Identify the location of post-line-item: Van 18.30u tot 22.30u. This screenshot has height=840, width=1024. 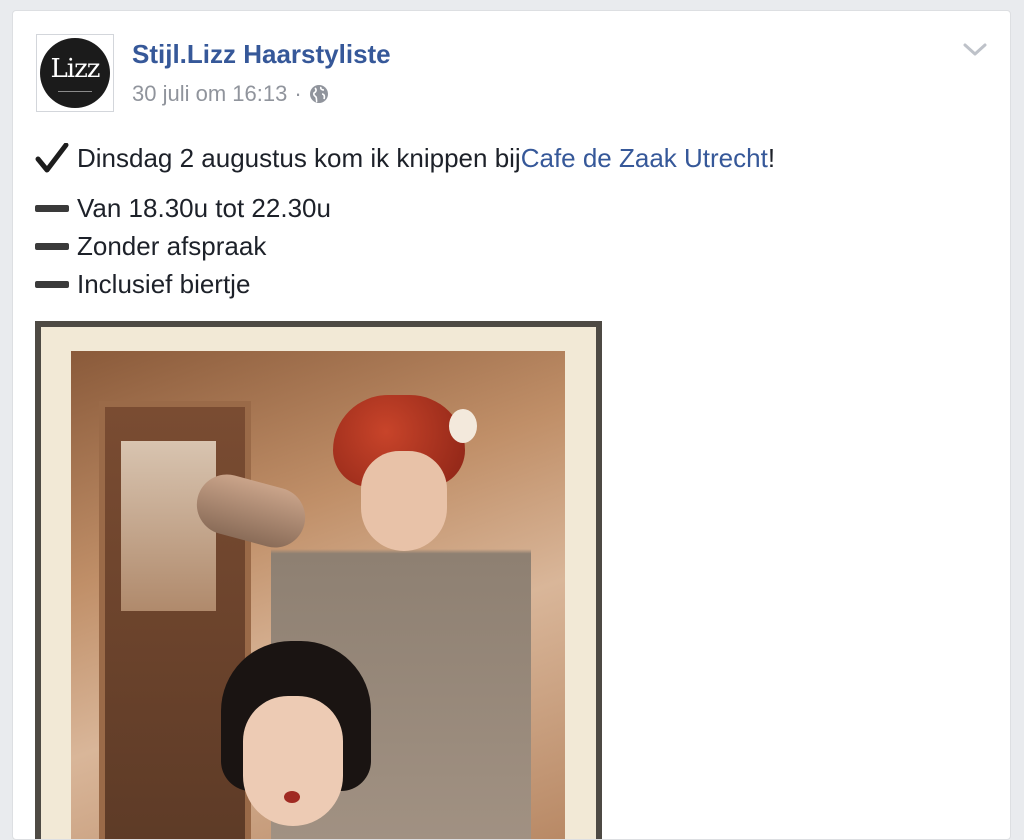
(510, 208).